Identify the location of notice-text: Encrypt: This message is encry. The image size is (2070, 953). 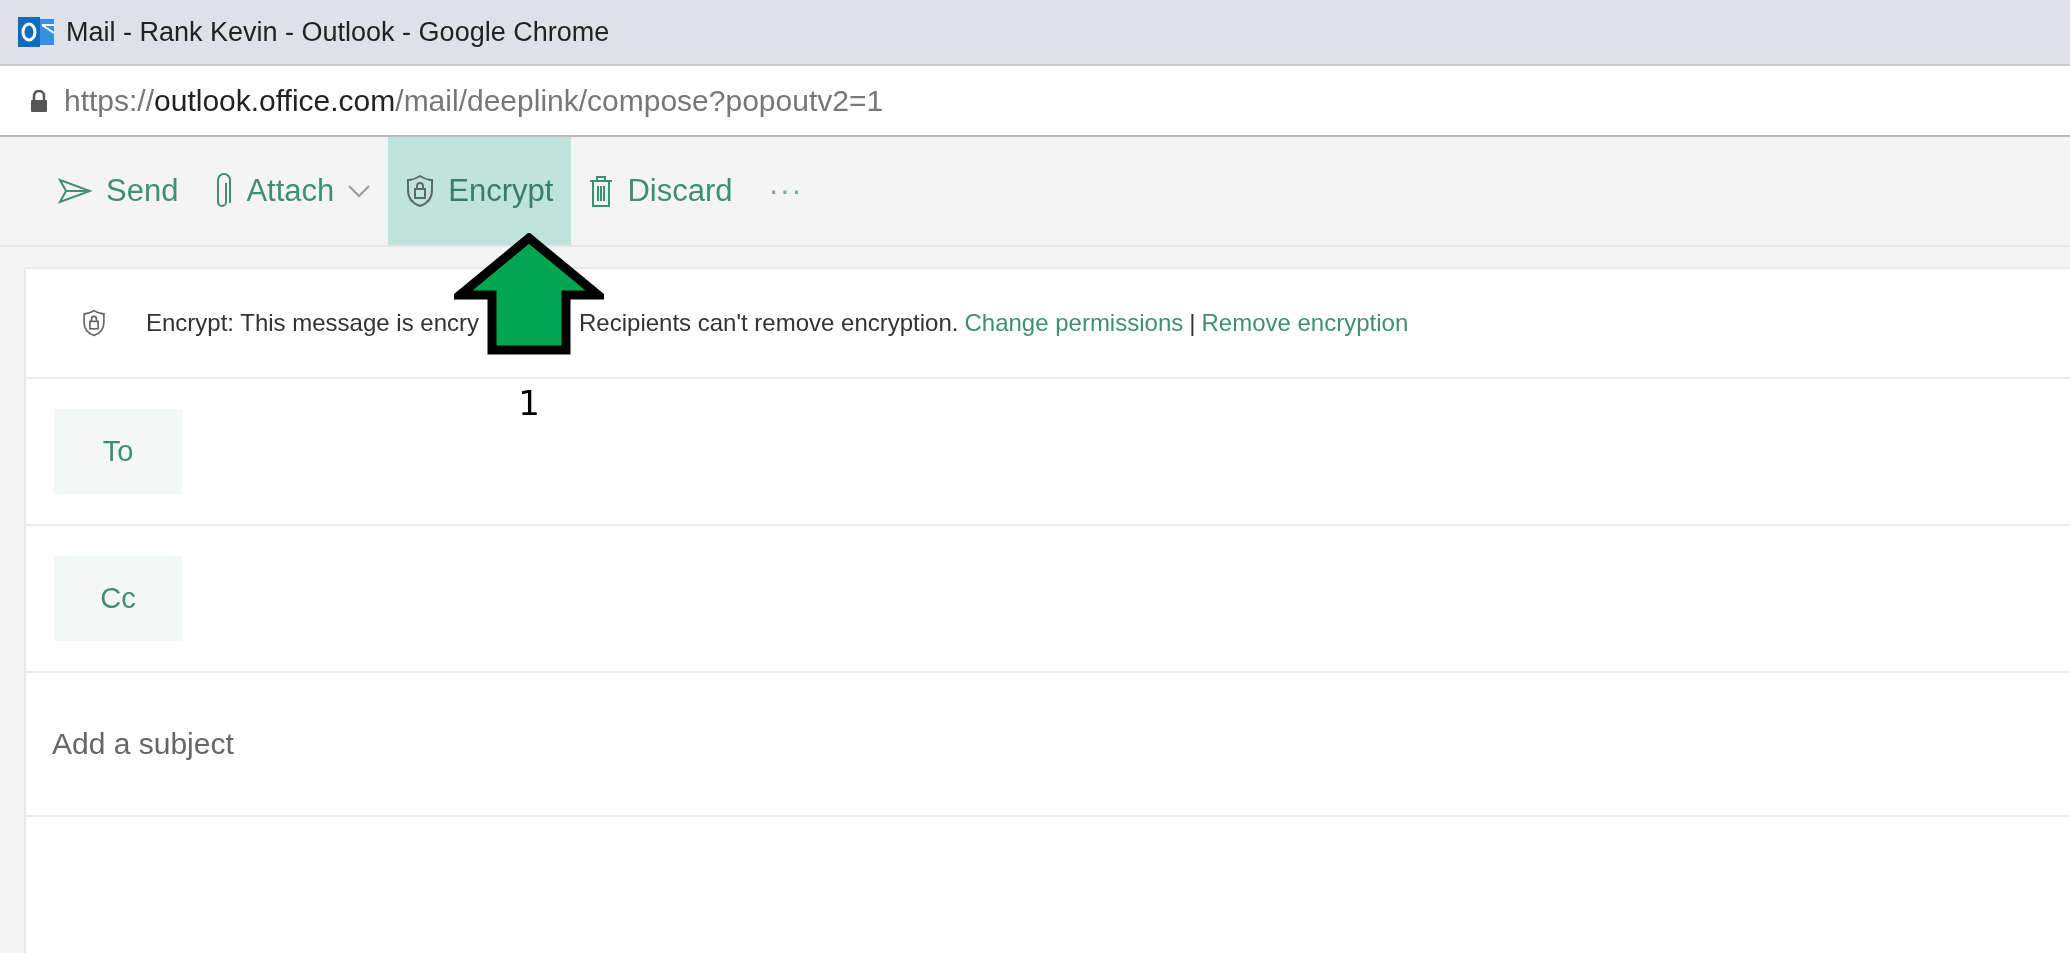
(312, 323).